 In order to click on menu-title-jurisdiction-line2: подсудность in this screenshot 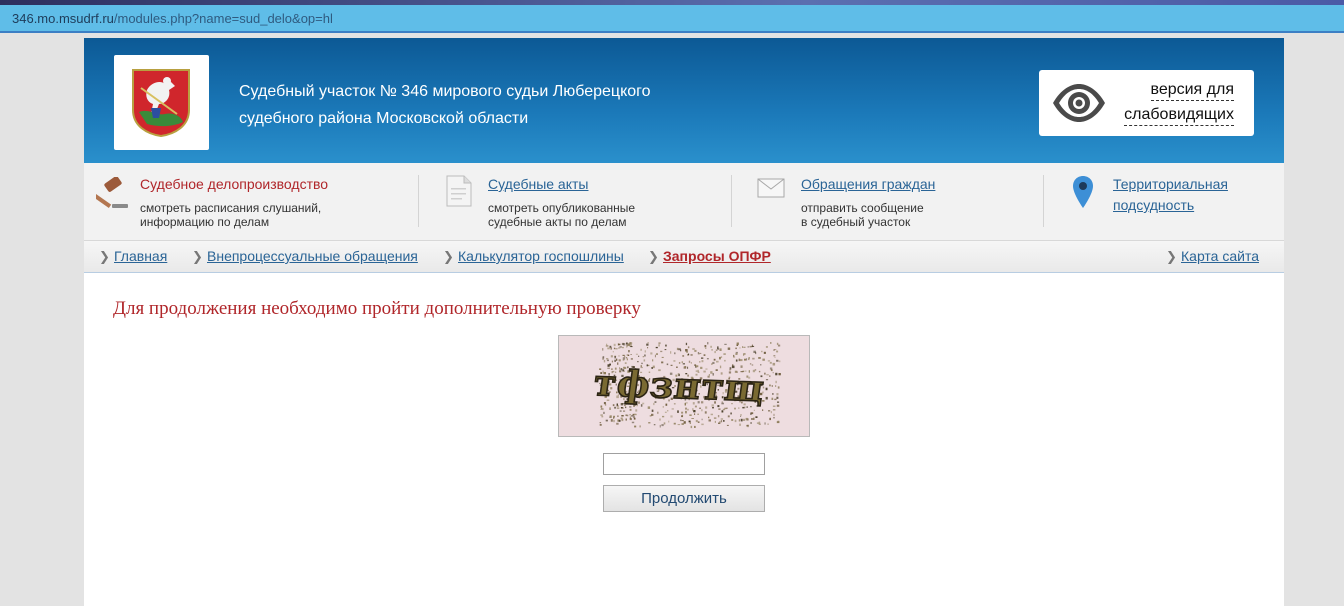, I will do `click(1153, 205)`.